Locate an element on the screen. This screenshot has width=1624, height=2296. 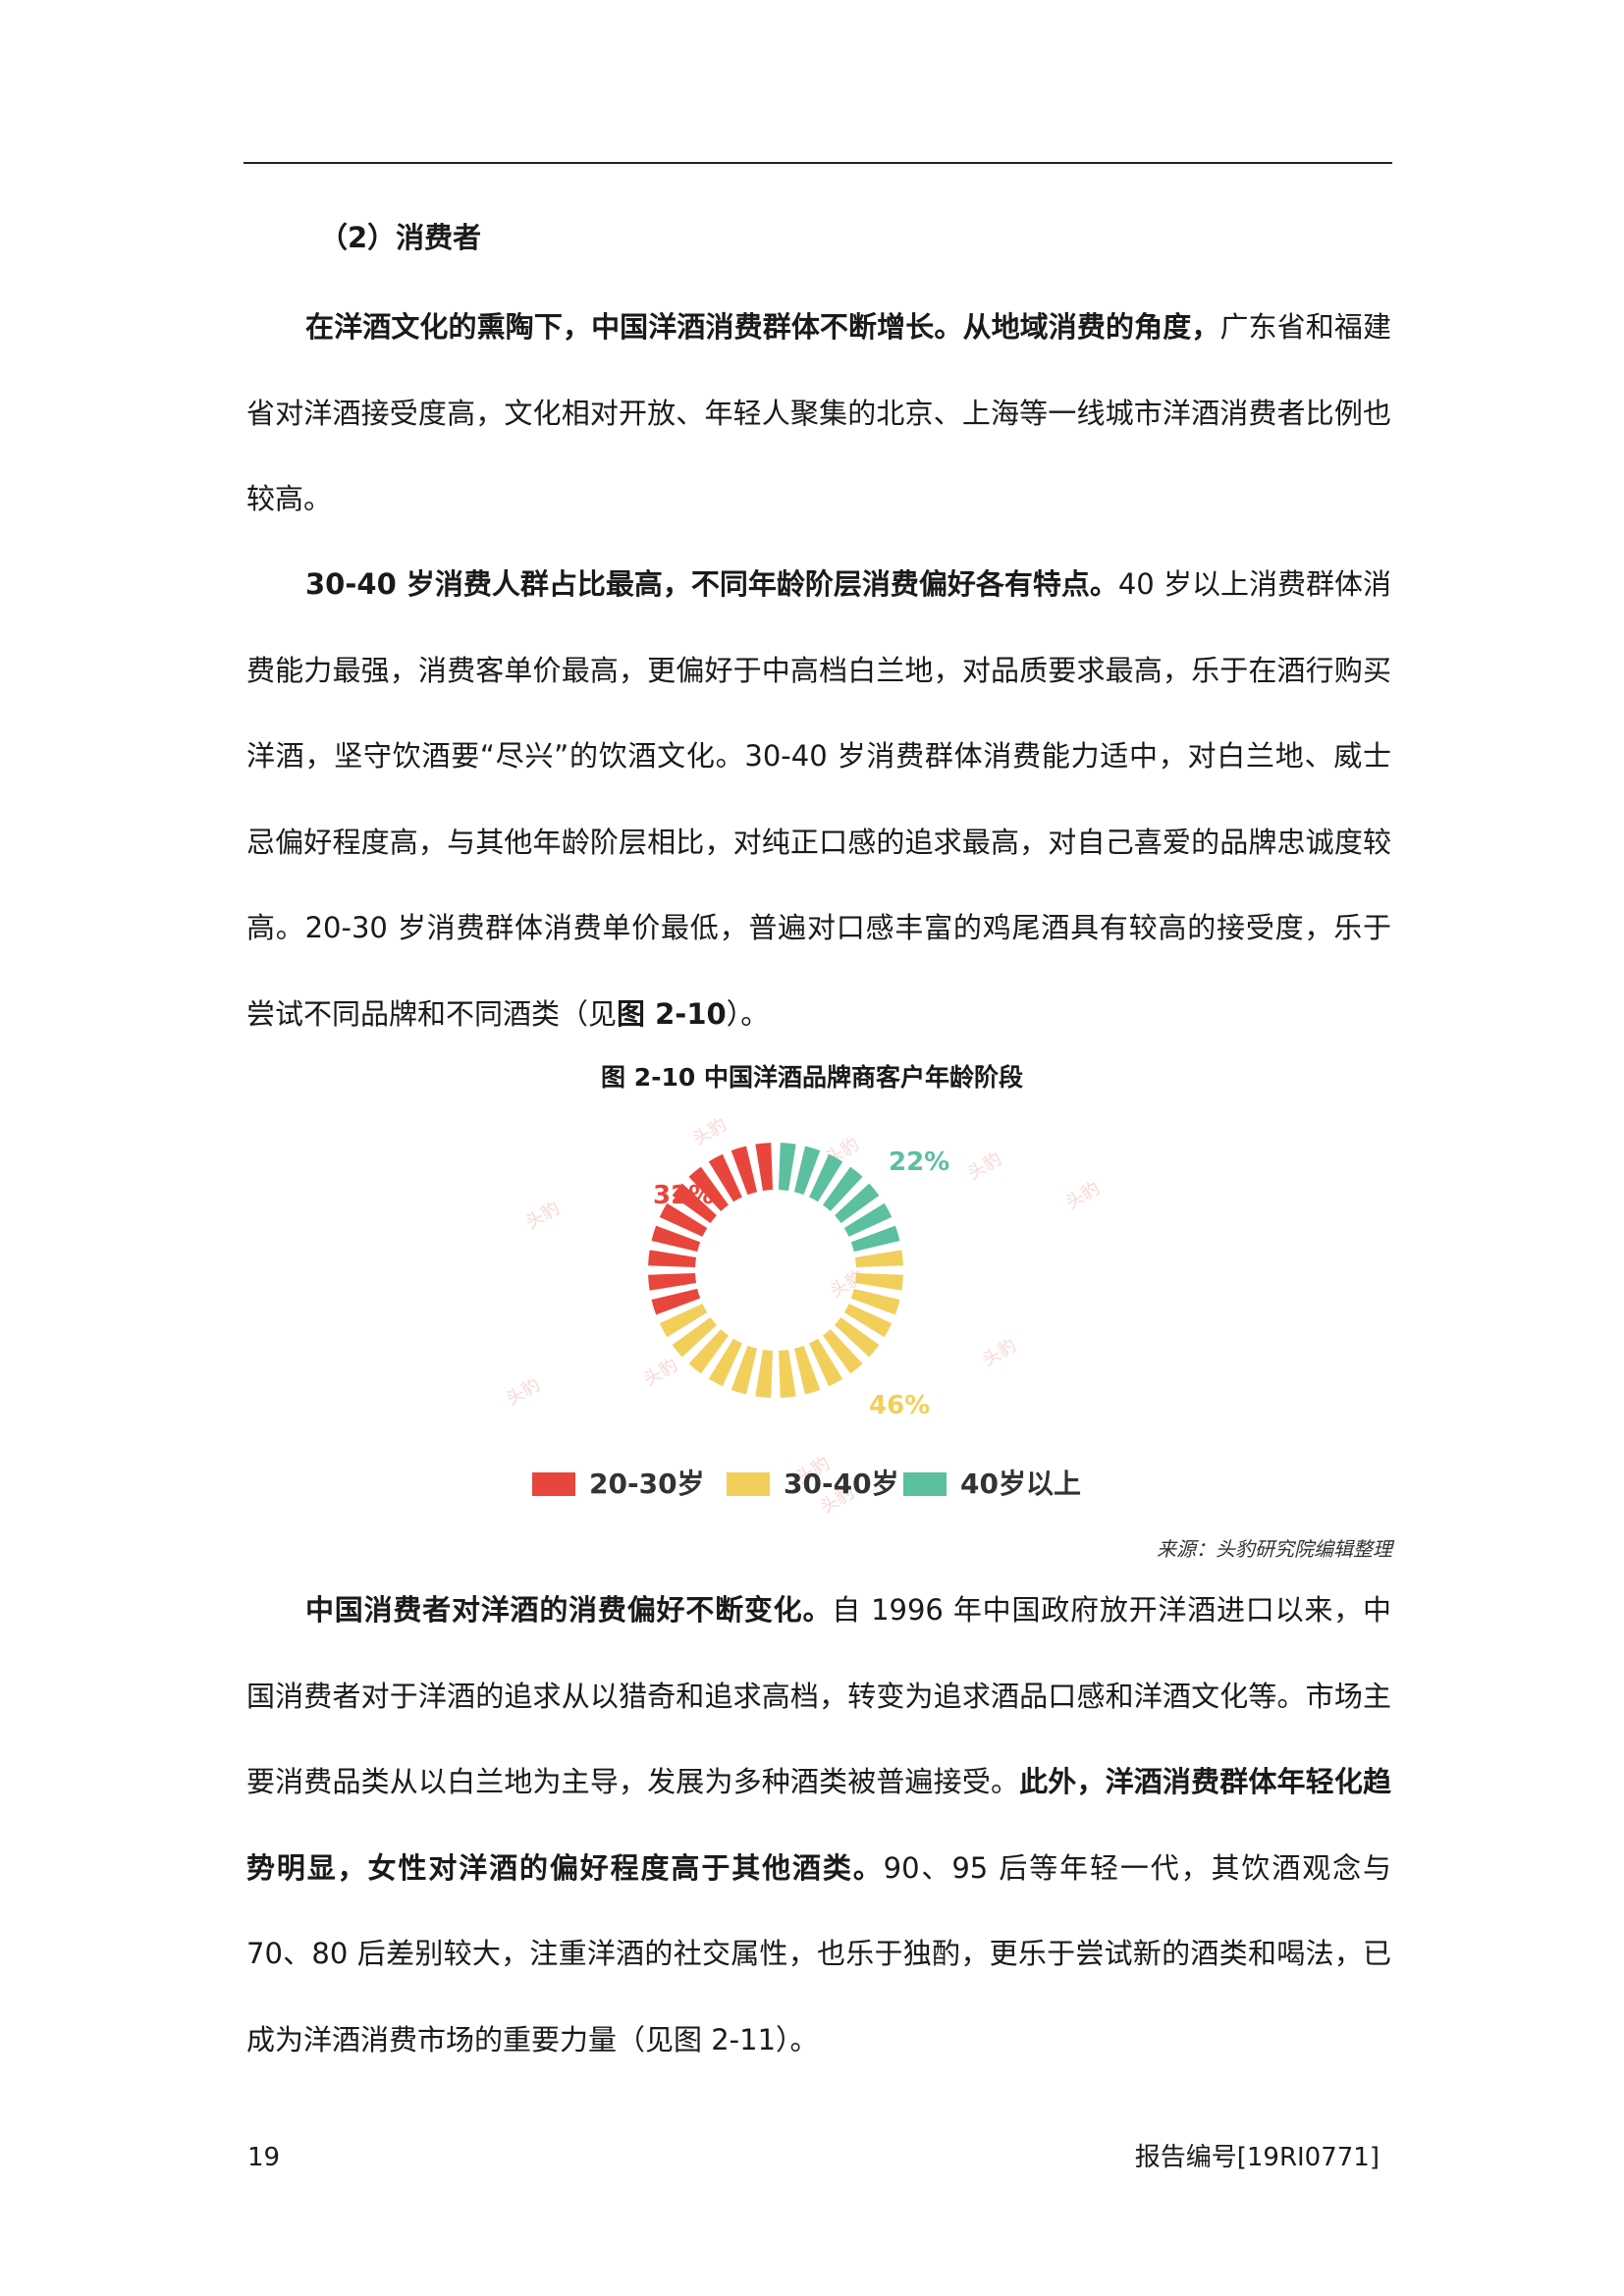
text-run: ）。 is located at coordinates (748, 1013).